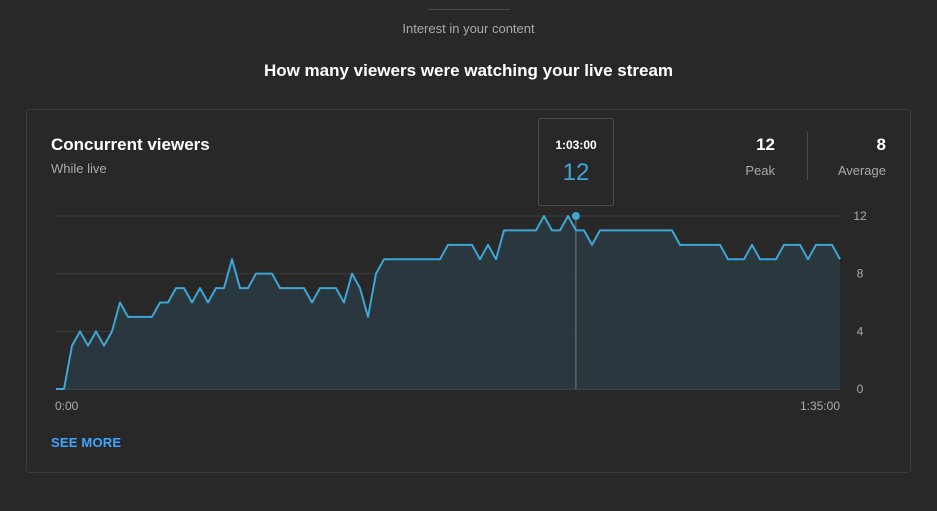 Image resolution: width=937 pixels, height=511 pixels. Describe the element at coordinates (67, 406) in the screenshot. I see `x-tick-label-start: 0:00` at that location.